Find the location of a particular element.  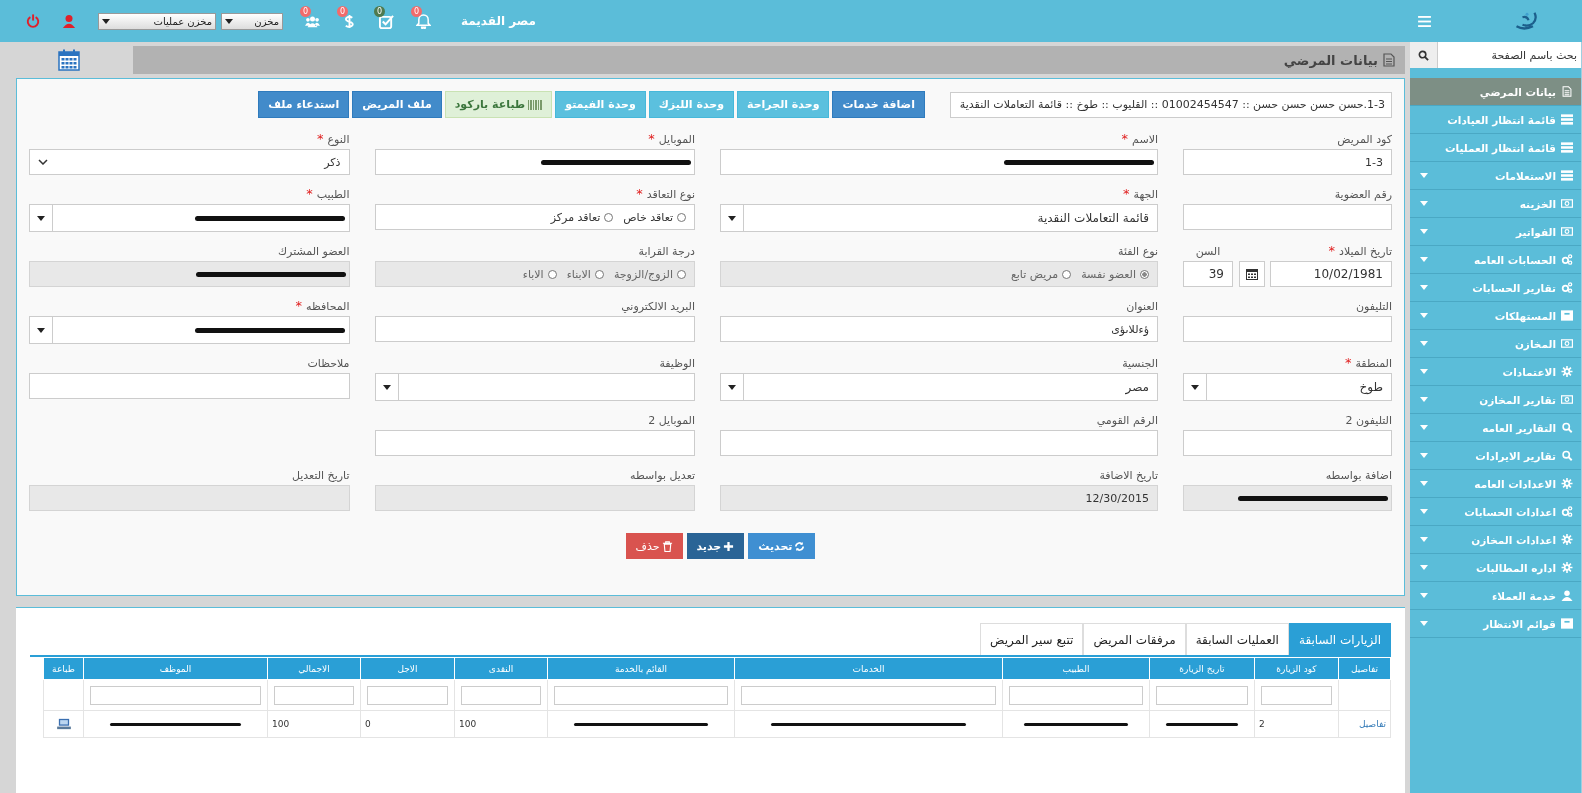

table-cell: 100 is located at coordinates (281, 724).